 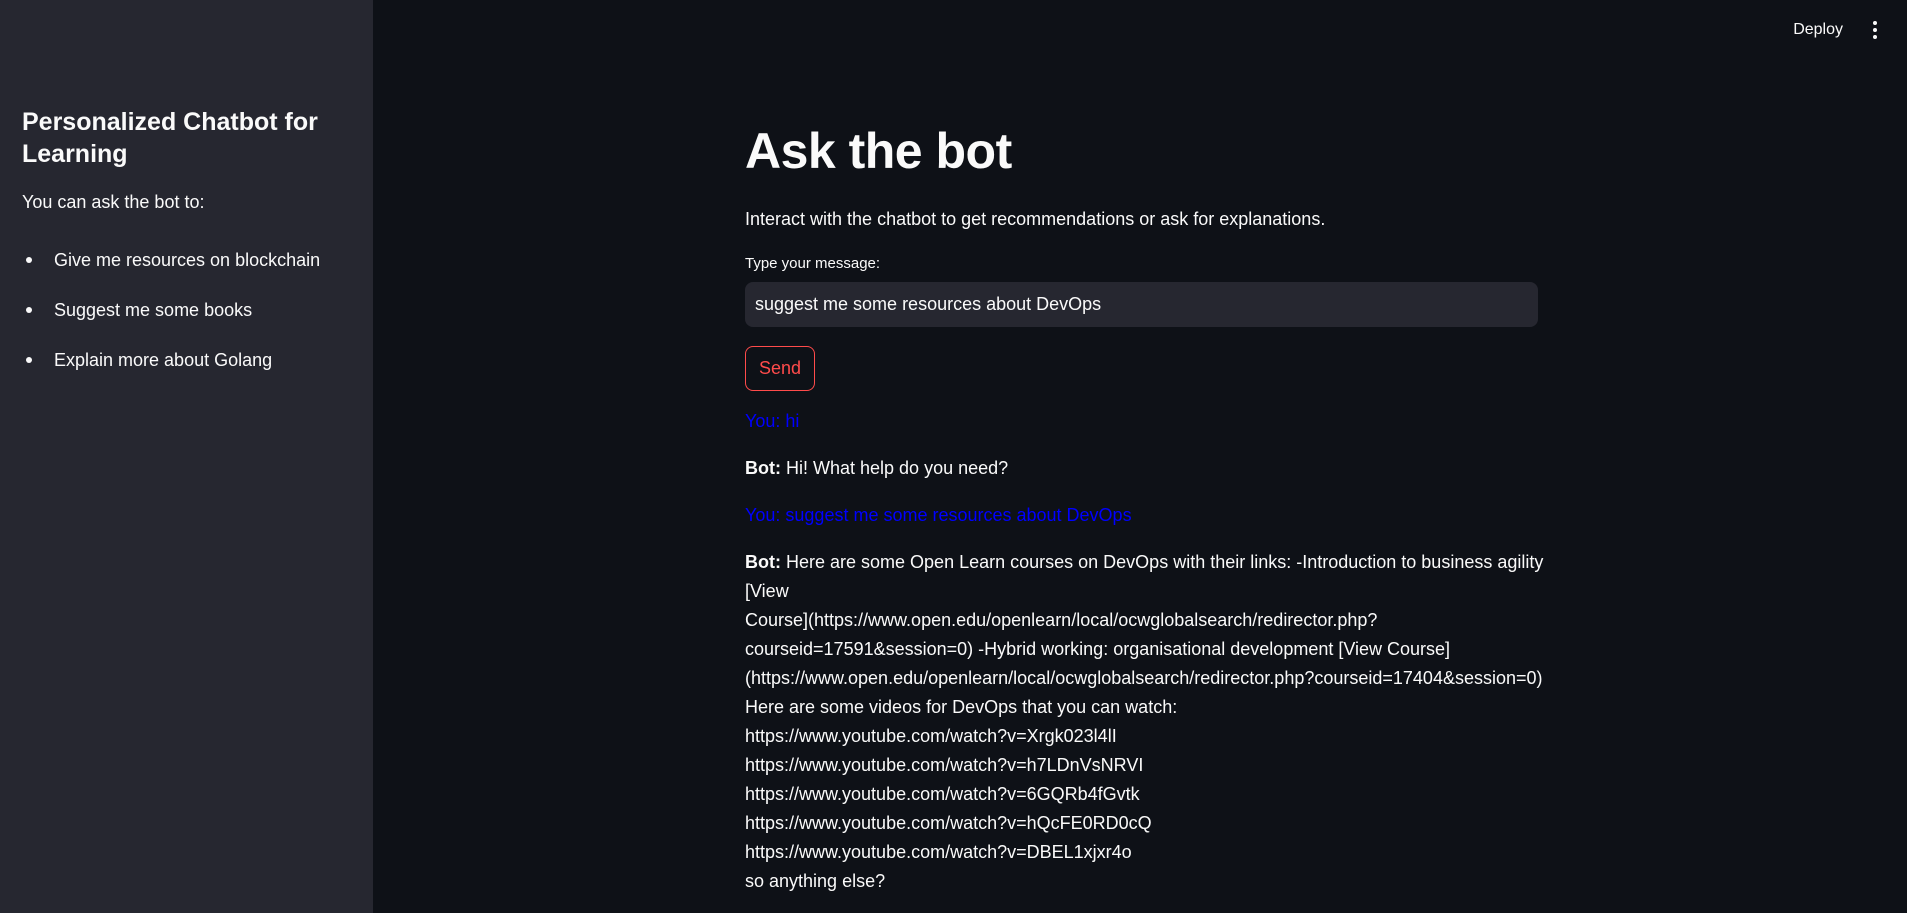 What do you see at coordinates (813, 263) in the screenshot?
I see `message-input-label: Type your message:` at bounding box center [813, 263].